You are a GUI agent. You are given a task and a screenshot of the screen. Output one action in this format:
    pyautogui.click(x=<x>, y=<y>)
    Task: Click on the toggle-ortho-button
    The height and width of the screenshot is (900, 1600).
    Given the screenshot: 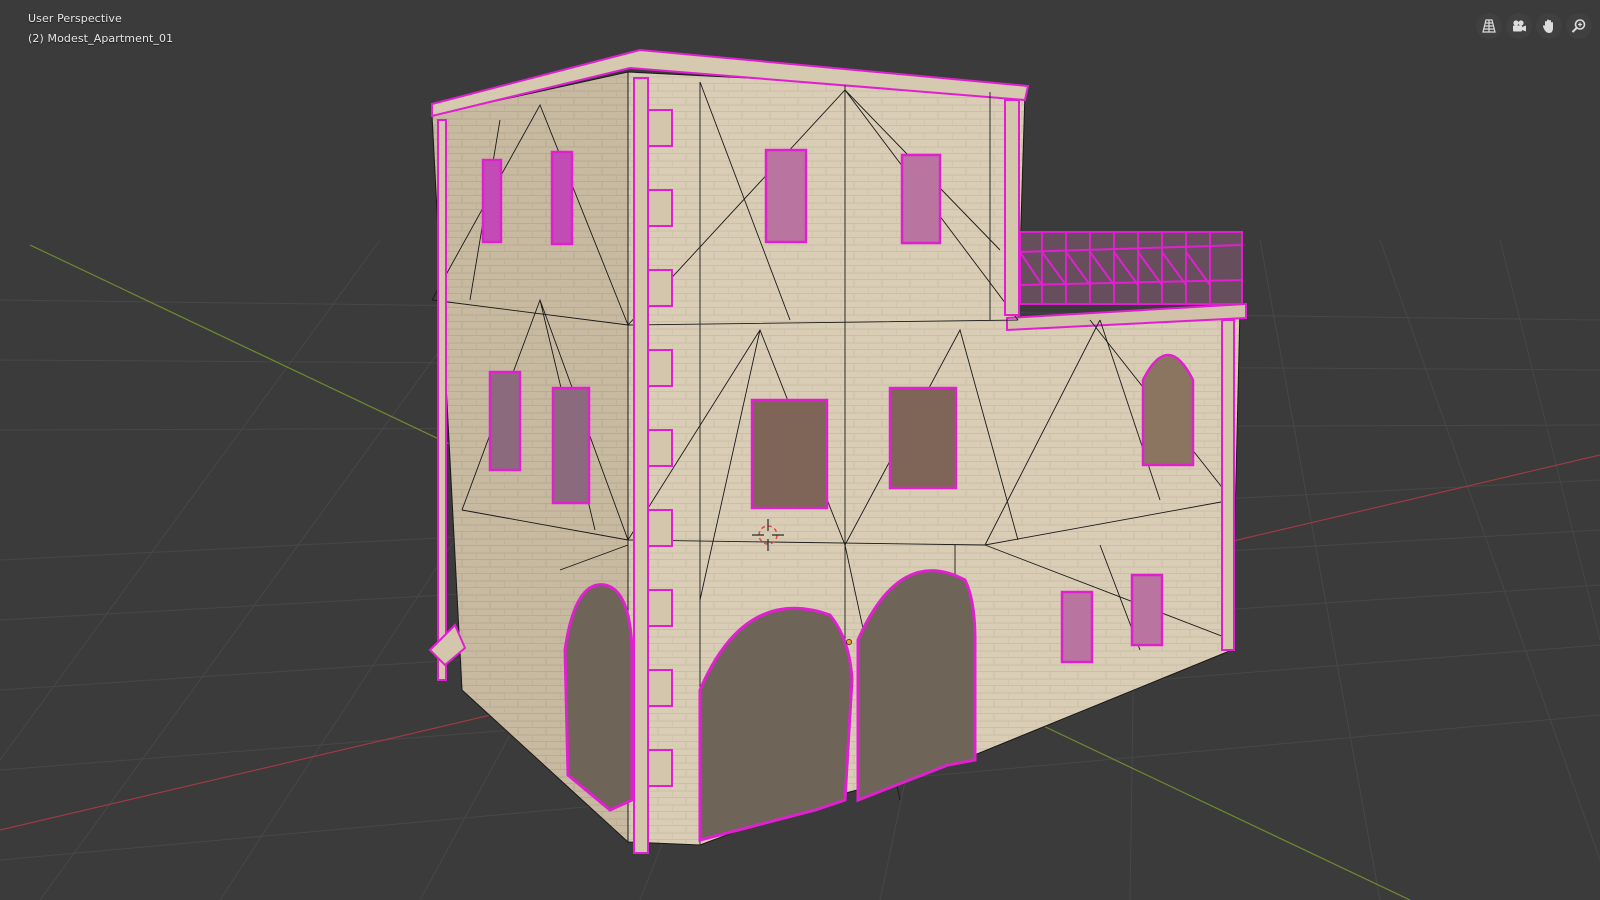 What is the action you would take?
    pyautogui.click(x=1489, y=26)
    